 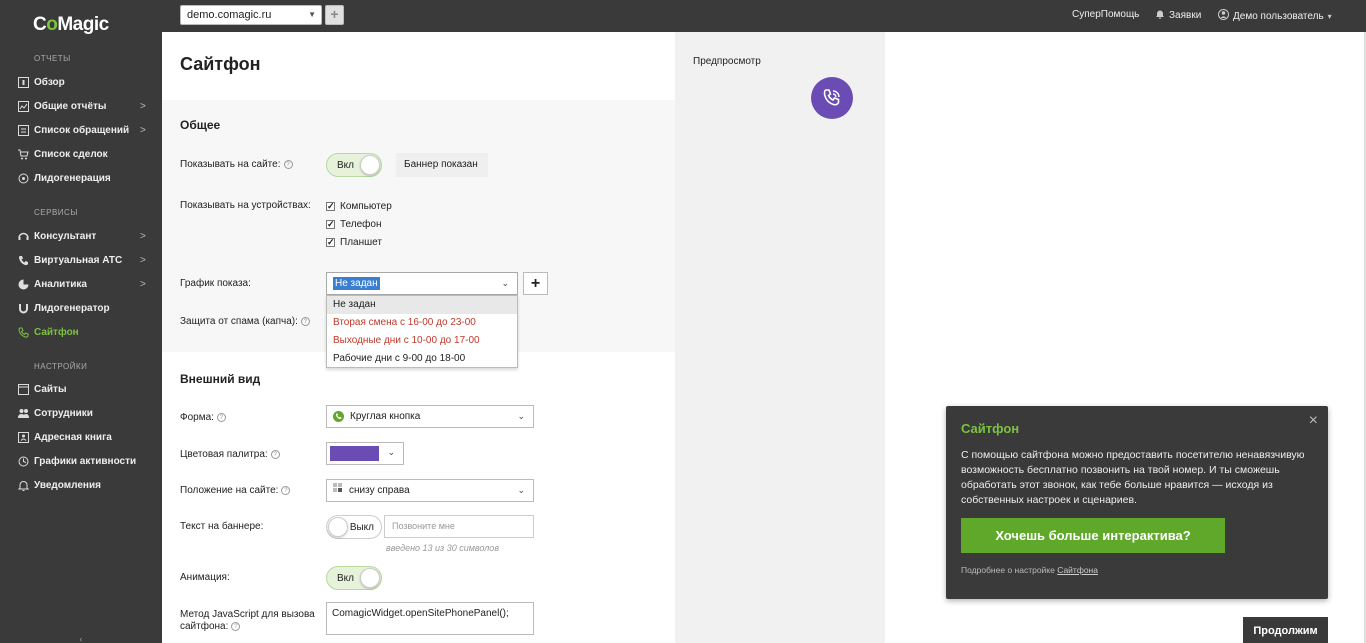 I want to click on banner-text-counter: введено 13 из 30 символов, so click(x=443, y=548).